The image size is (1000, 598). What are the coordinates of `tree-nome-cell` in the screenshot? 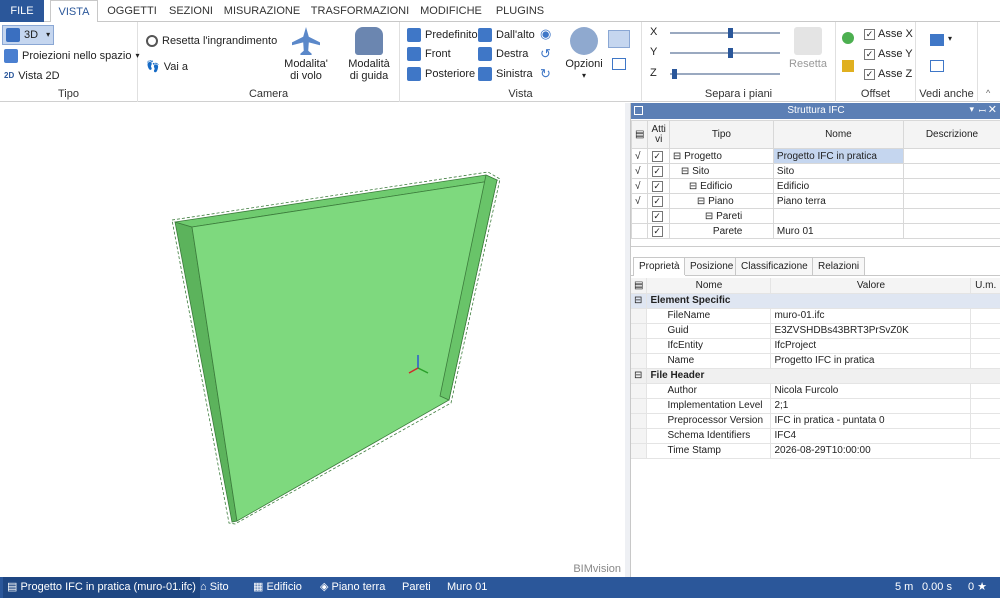 It's located at (838, 216).